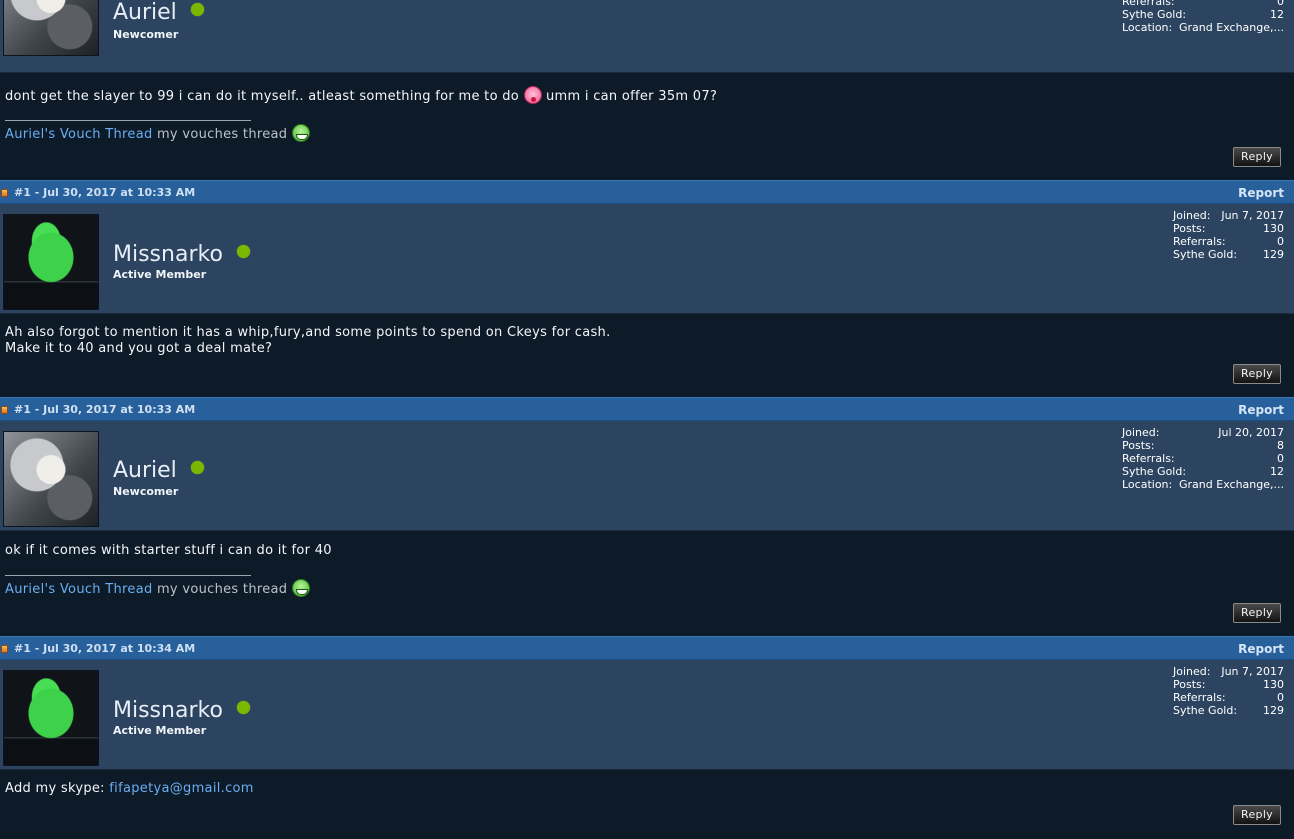  I want to click on stat-row: Posts: 130, so click(1228, 684).